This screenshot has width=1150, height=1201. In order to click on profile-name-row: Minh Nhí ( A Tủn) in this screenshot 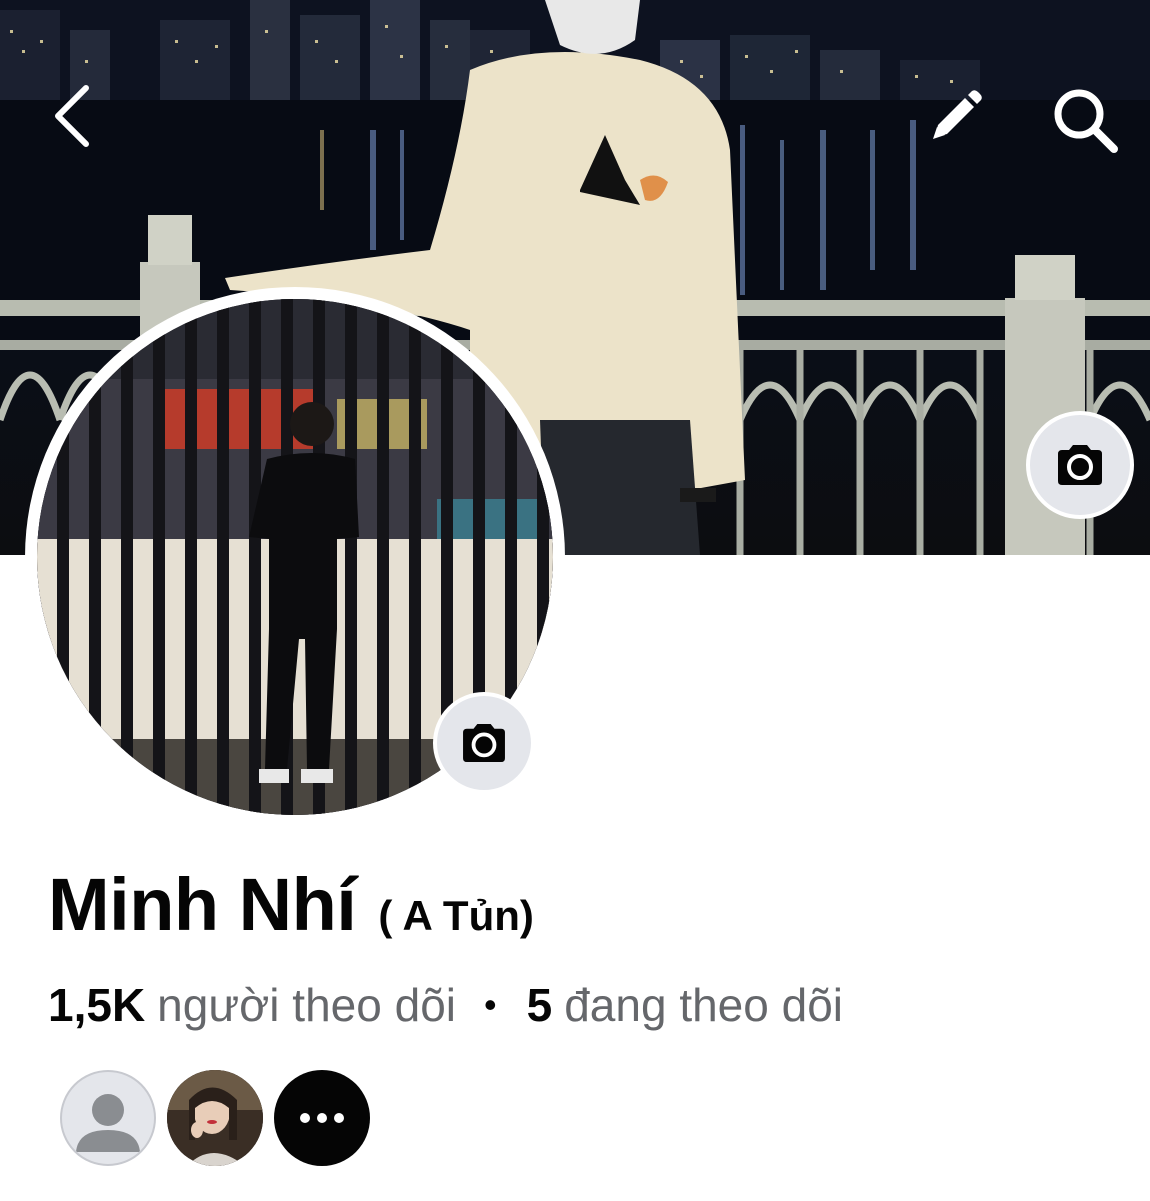, I will do `click(291, 904)`.